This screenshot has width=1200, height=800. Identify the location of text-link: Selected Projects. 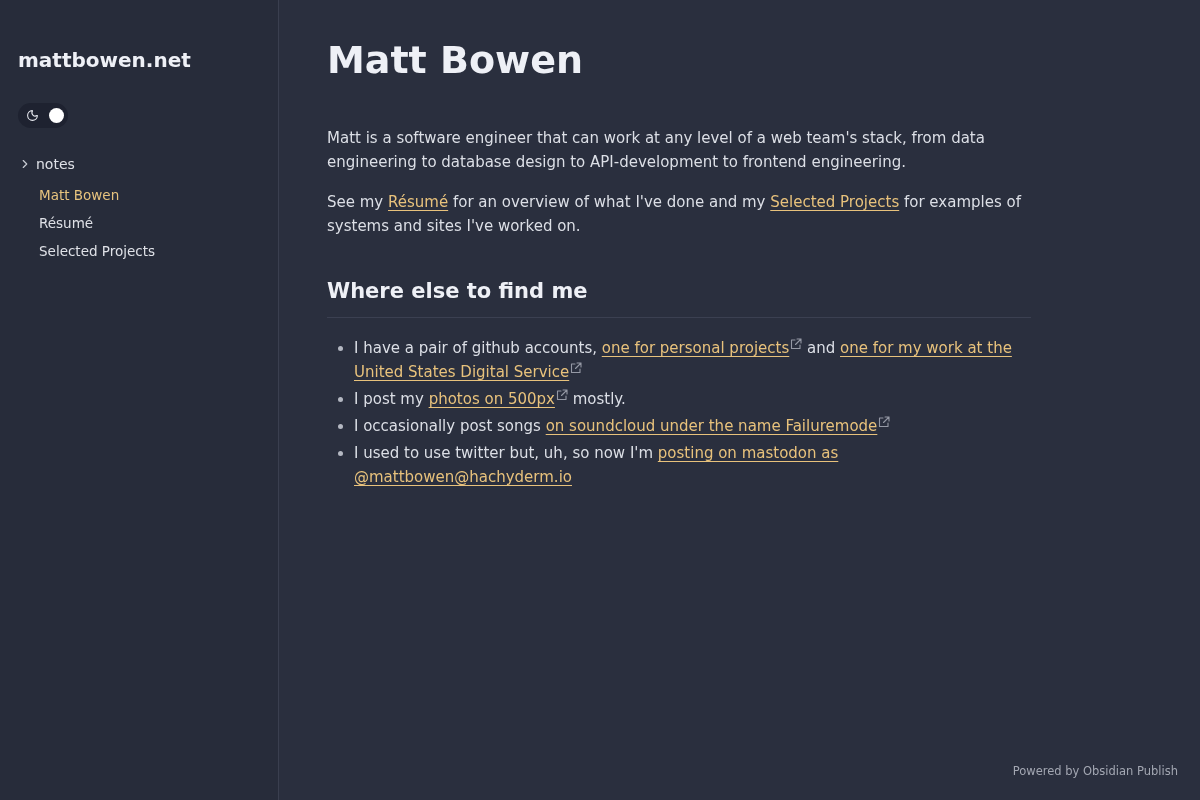
(835, 202).